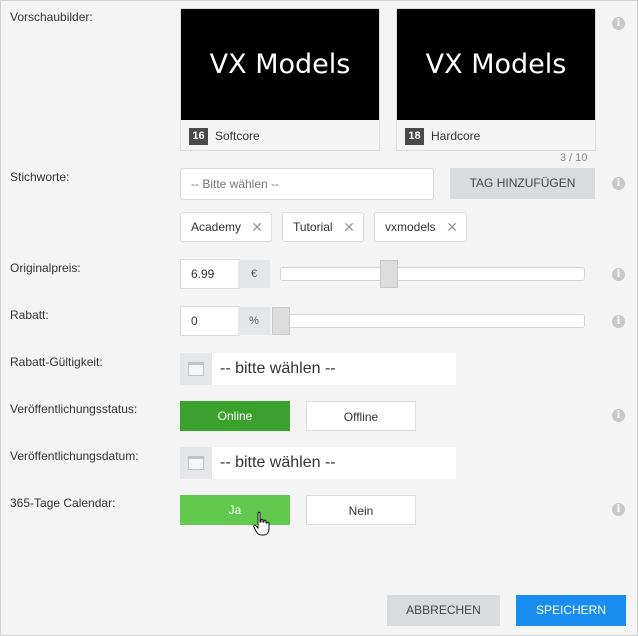  What do you see at coordinates (313, 227) in the screenshot?
I see `tag-label: Tutorial` at bounding box center [313, 227].